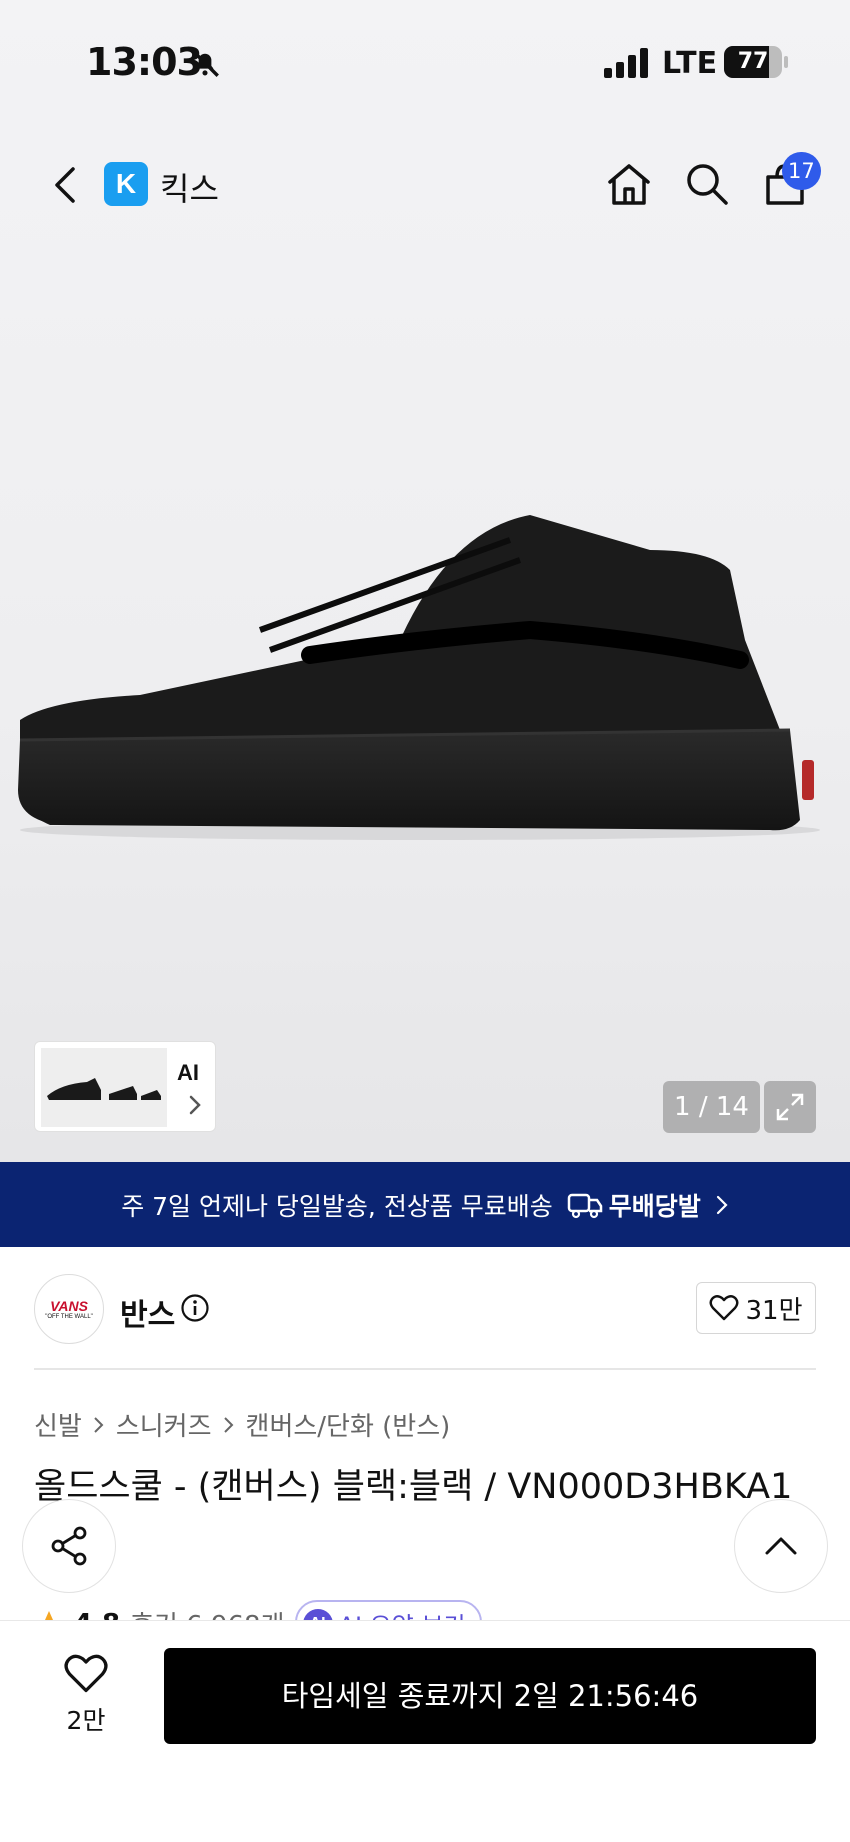  I want to click on back-button, so click(64, 185).